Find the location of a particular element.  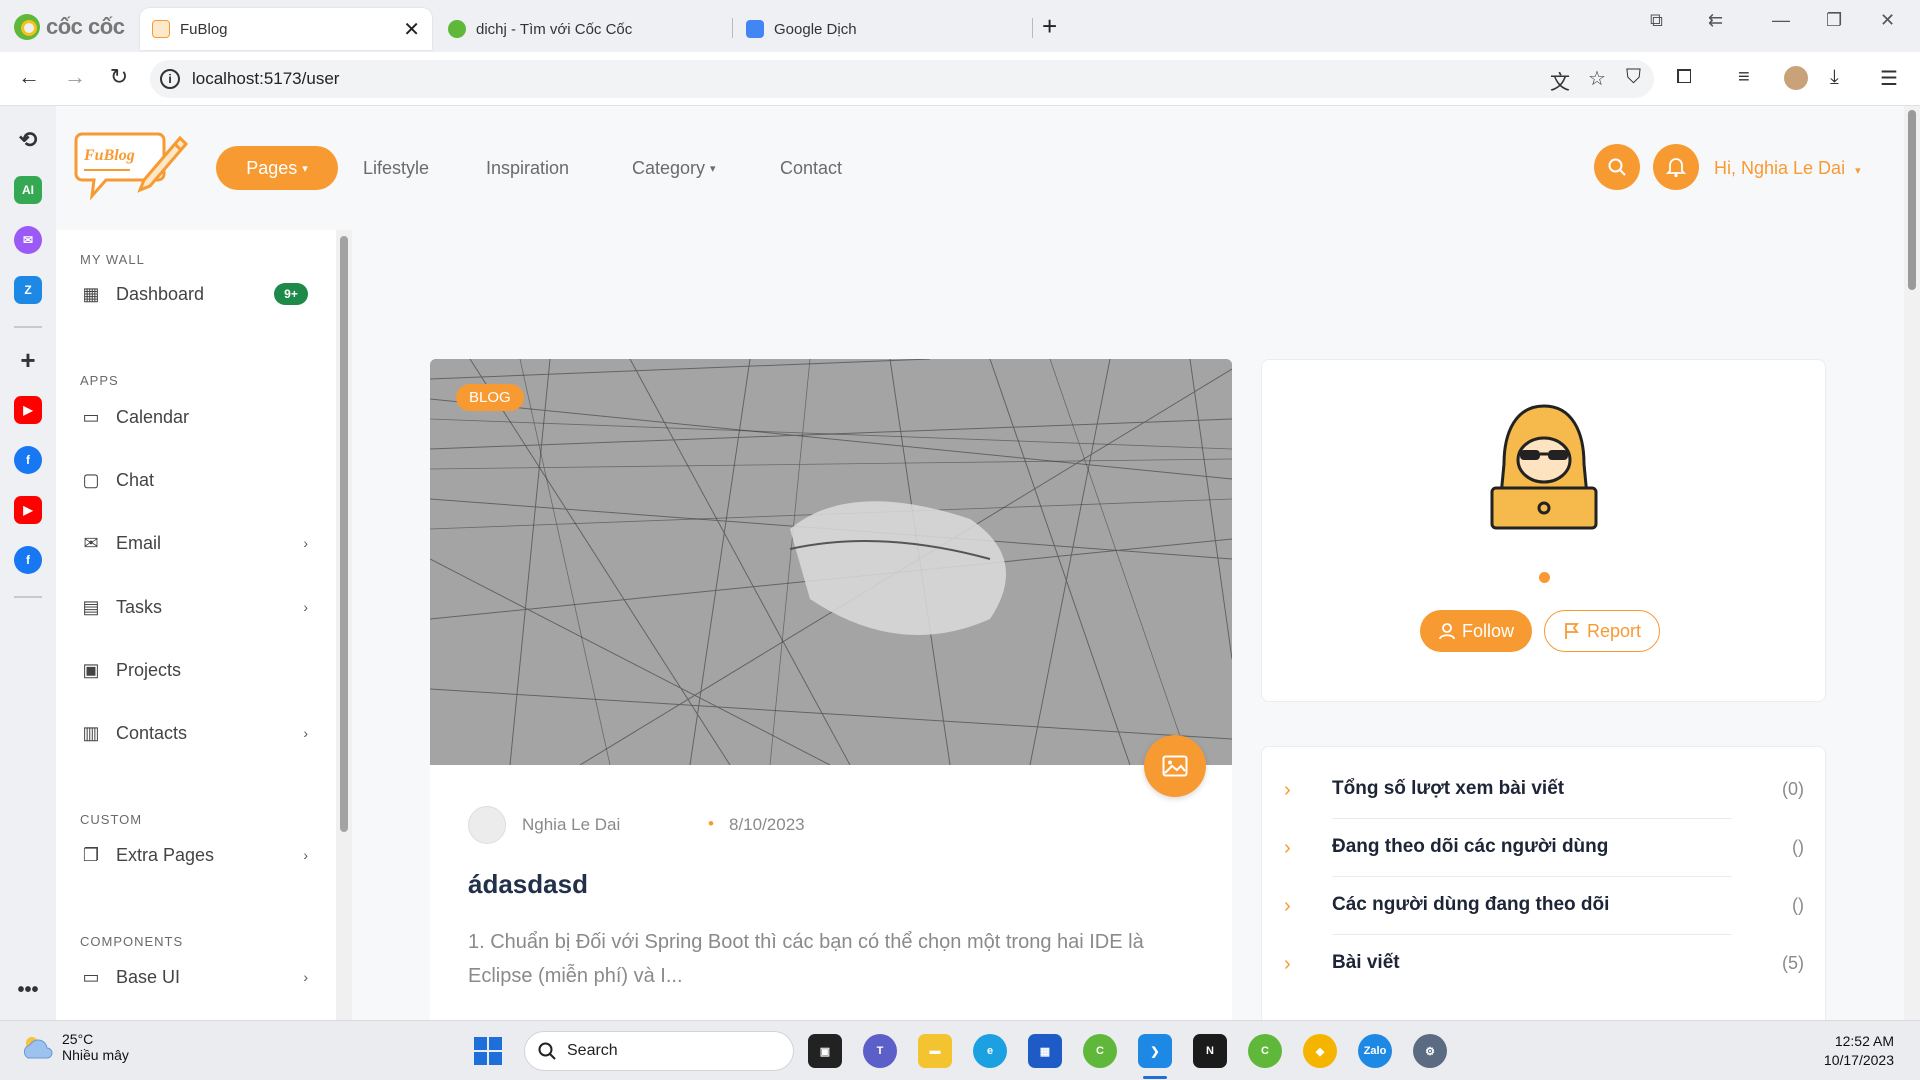

tab-fublog: FuBlog ✕ is located at coordinates (286, 29).